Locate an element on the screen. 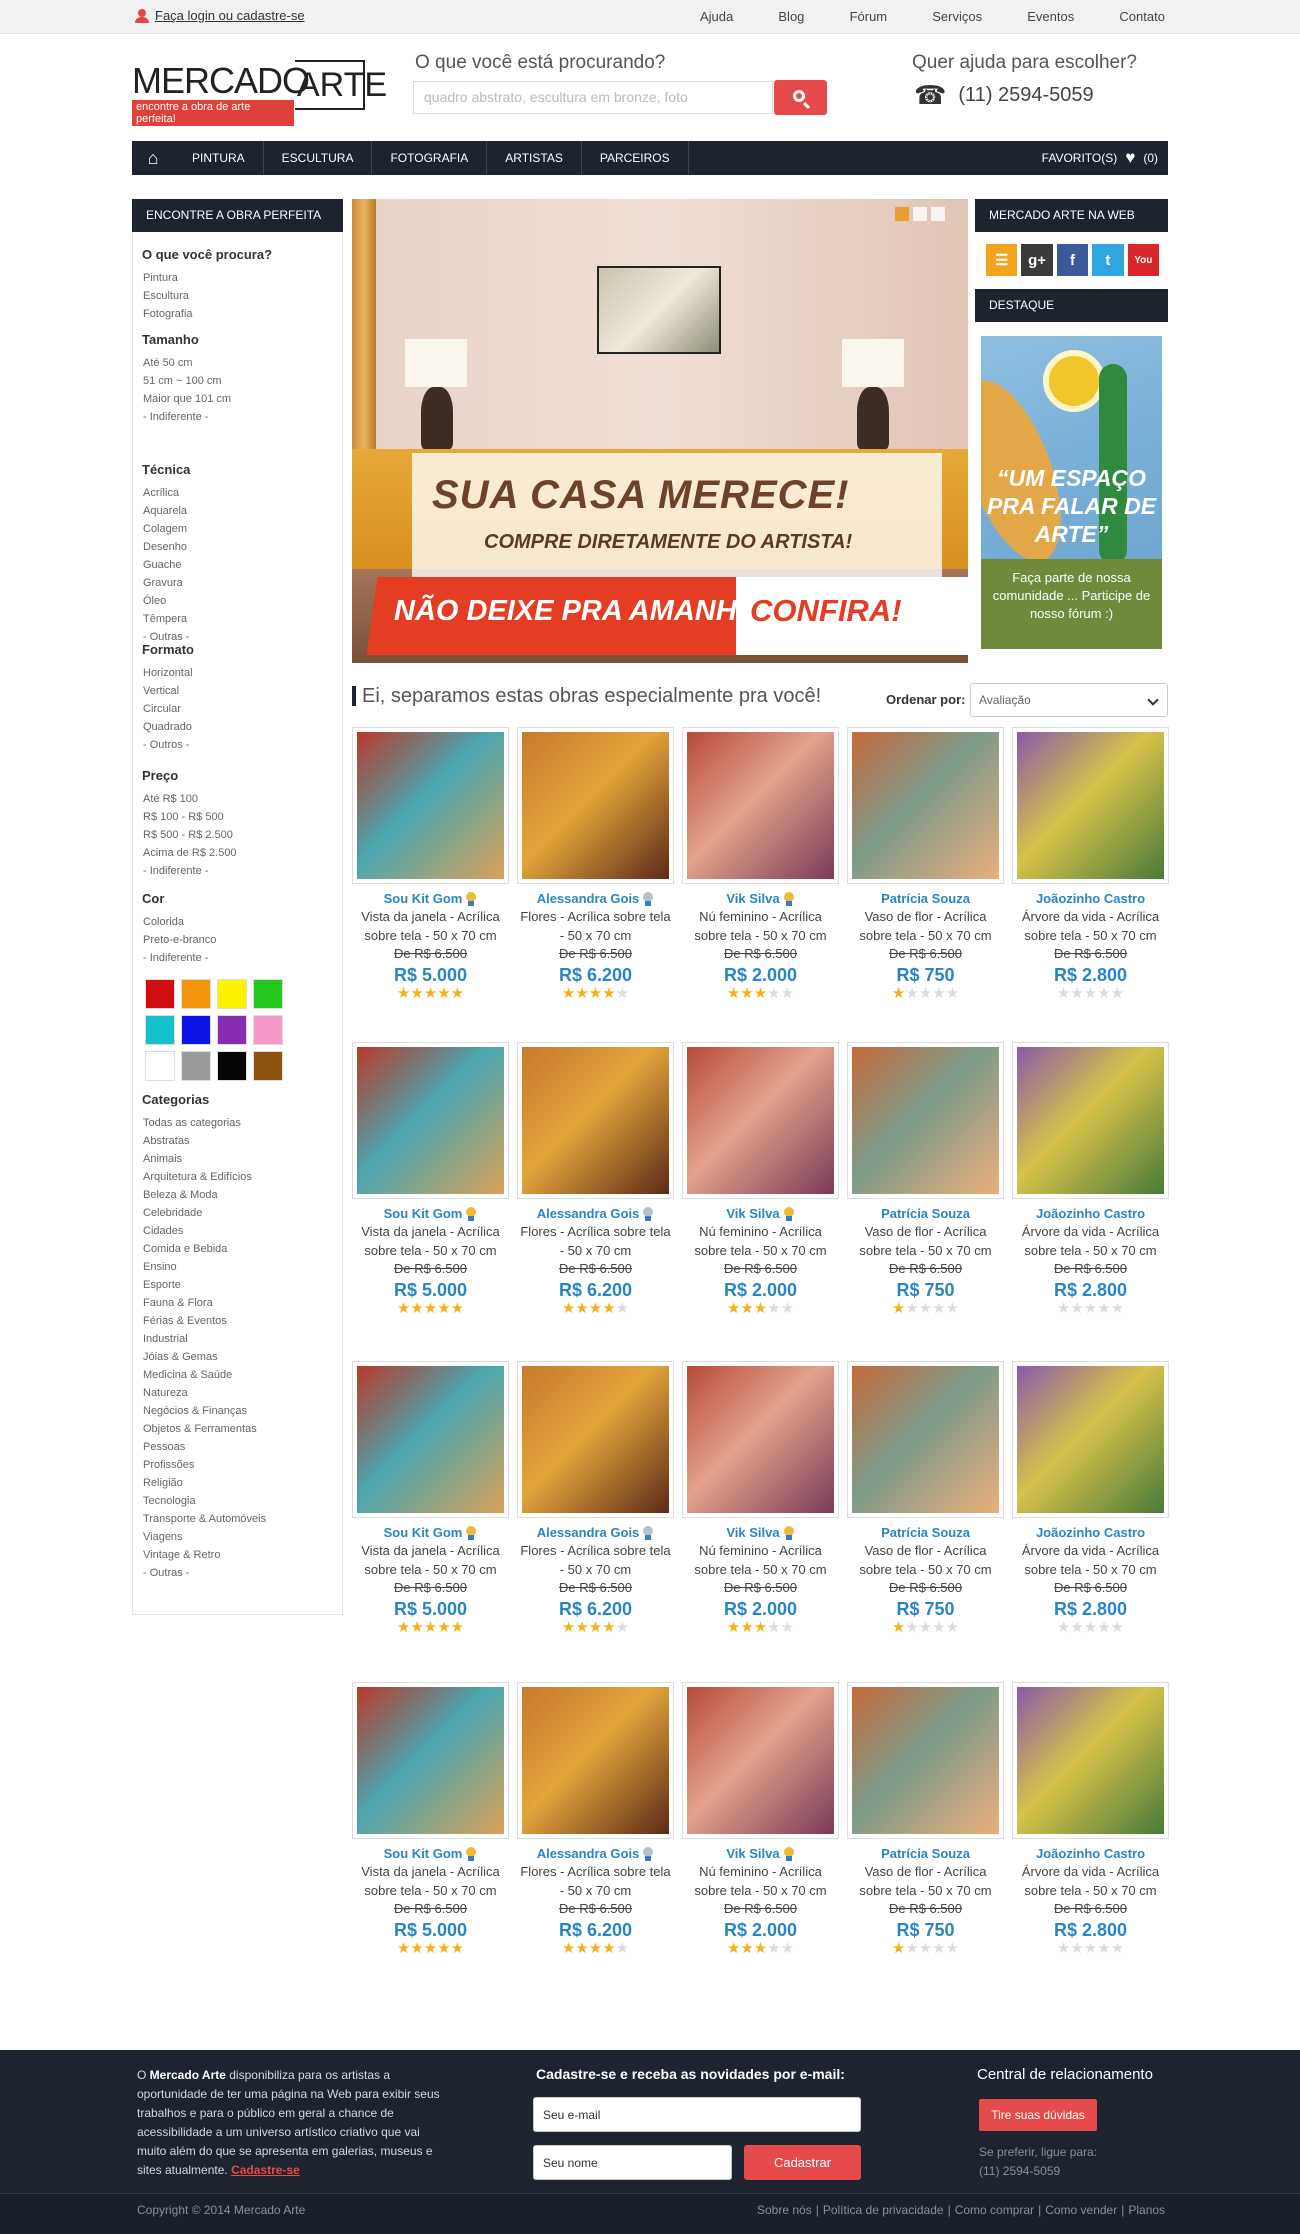 This screenshot has height=2234, width=1300. footer-link: Política de privacidade is located at coordinates (883, 2210).